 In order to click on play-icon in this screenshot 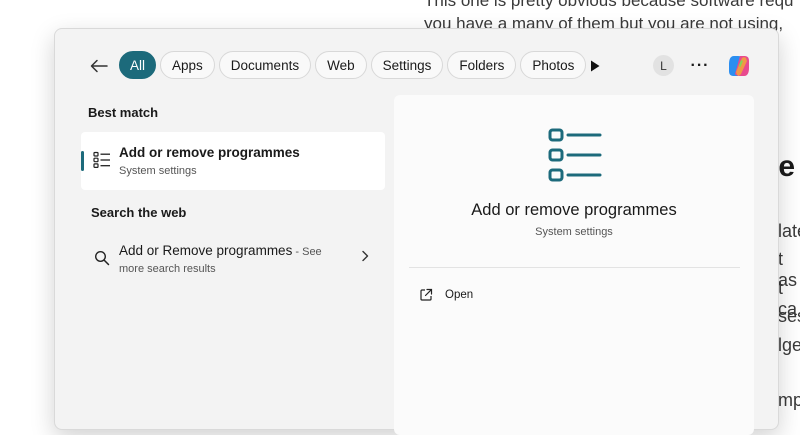, I will do `click(595, 66)`.